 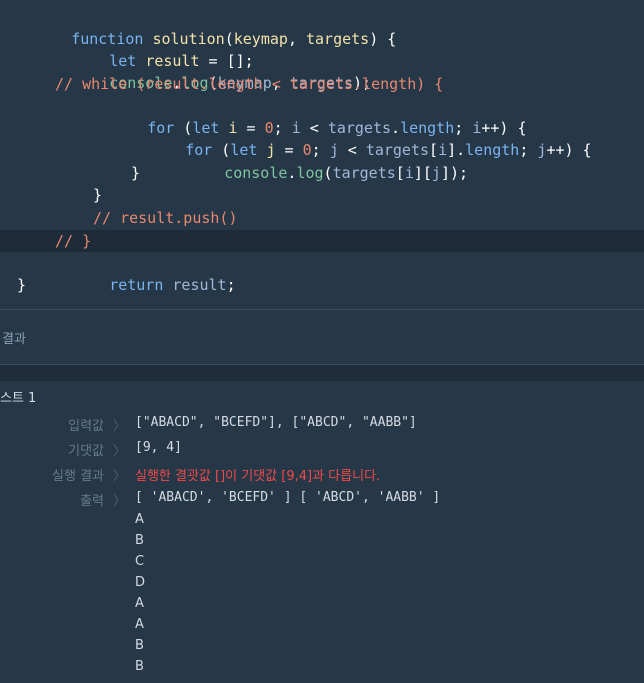 What do you see at coordinates (322, 49) in the screenshot?
I see `code-line-2: let result = [];` at bounding box center [322, 49].